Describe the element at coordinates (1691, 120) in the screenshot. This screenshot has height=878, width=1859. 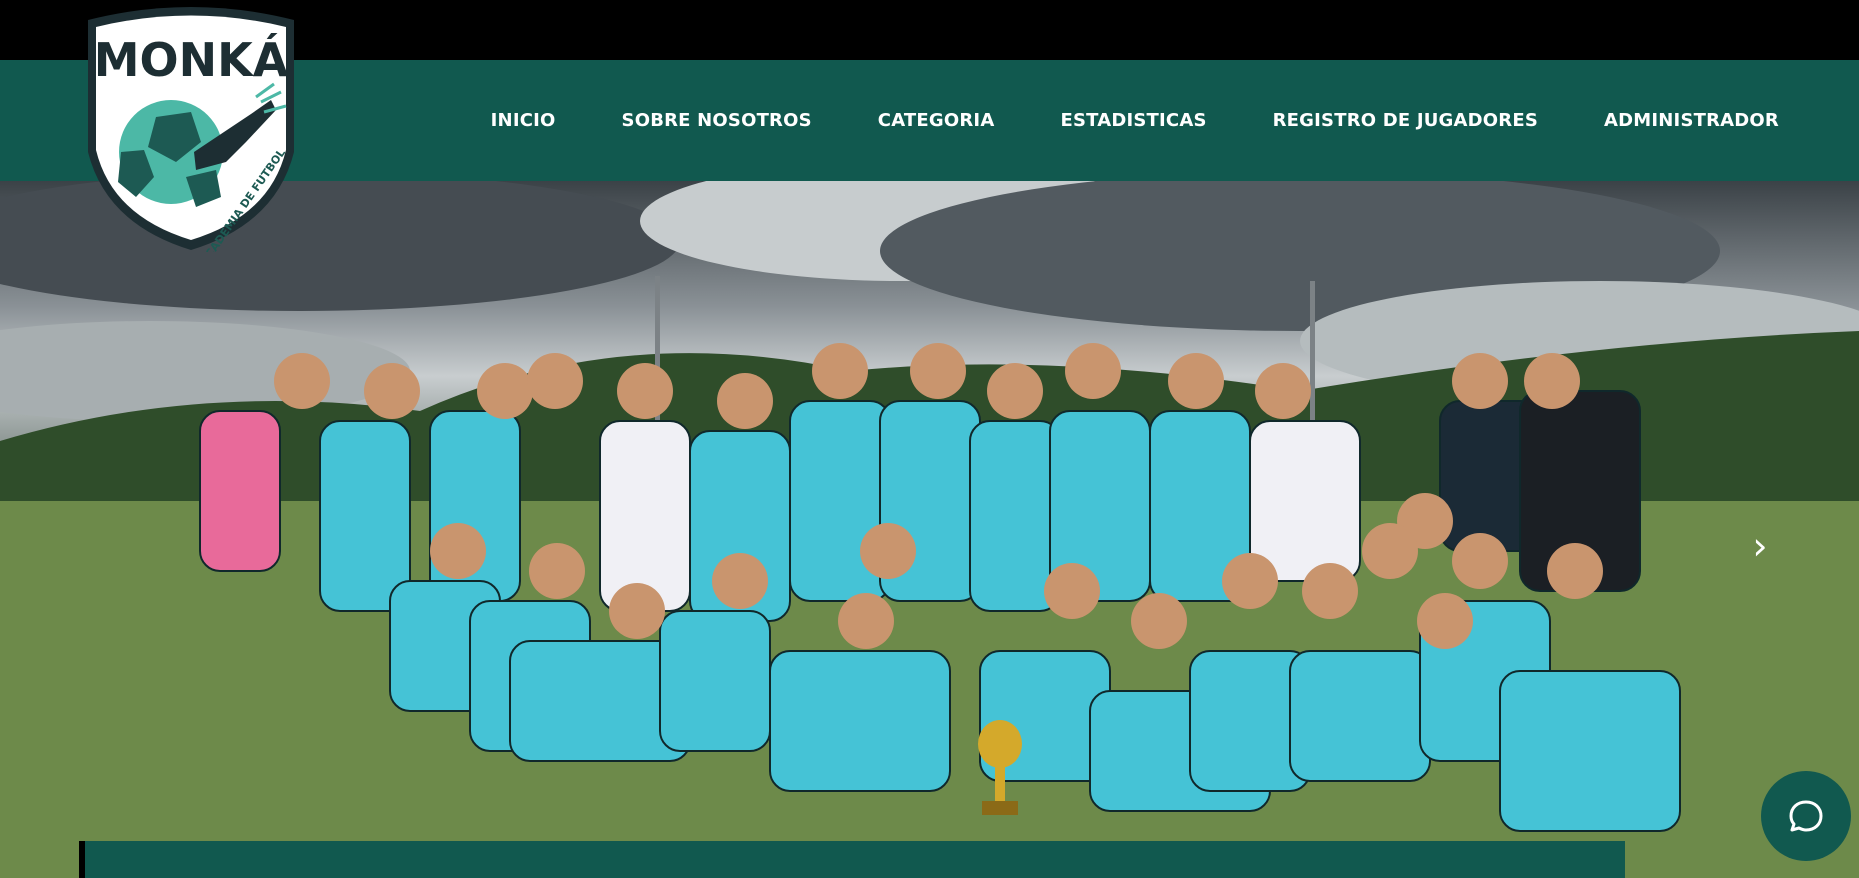
I see `nav-item-administrador: ADMINISTRADOR` at that location.